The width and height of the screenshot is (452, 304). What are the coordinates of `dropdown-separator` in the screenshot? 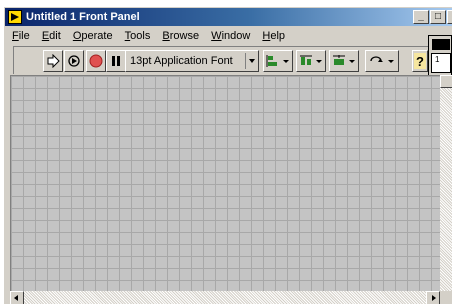 It's located at (245, 61).